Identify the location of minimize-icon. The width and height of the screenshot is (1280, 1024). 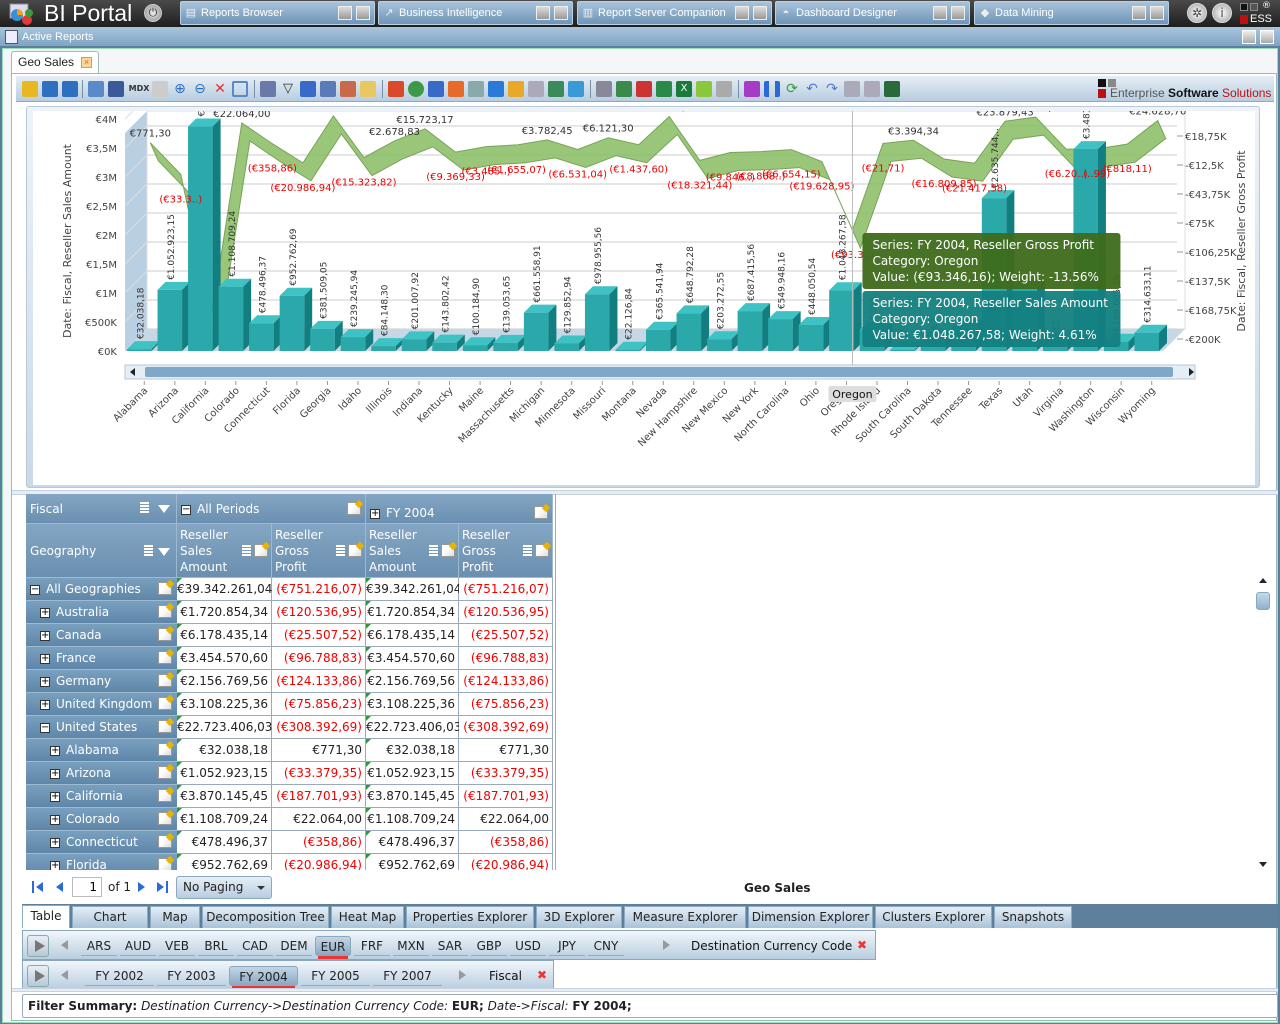
(1267, 37).